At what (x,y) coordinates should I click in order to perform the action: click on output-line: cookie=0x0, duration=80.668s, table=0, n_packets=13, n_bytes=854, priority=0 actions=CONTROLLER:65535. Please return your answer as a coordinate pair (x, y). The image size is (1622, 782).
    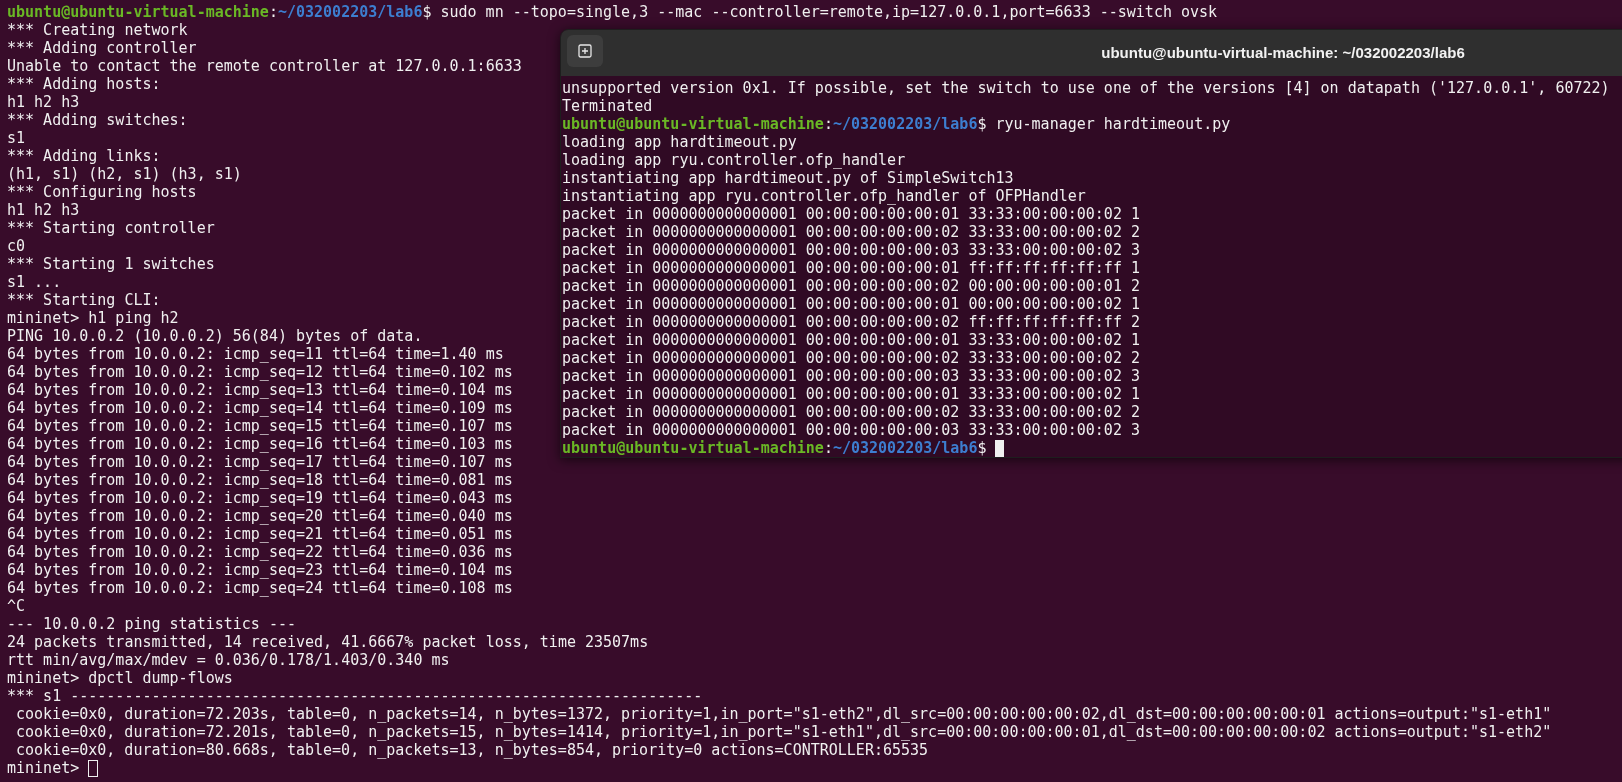
    Looking at the image, I should click on (472, 750).